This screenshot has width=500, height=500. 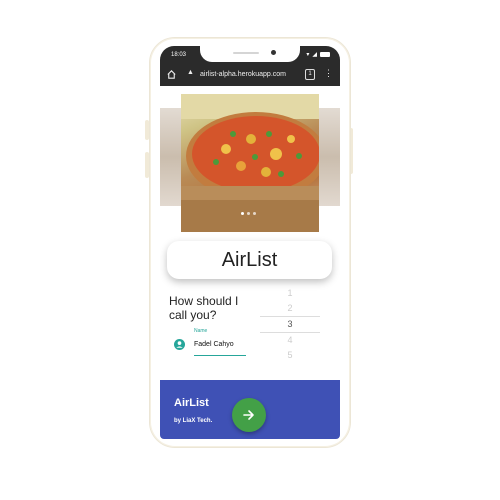 I want to click on carousel-next-image, so click(x=329, y=157).